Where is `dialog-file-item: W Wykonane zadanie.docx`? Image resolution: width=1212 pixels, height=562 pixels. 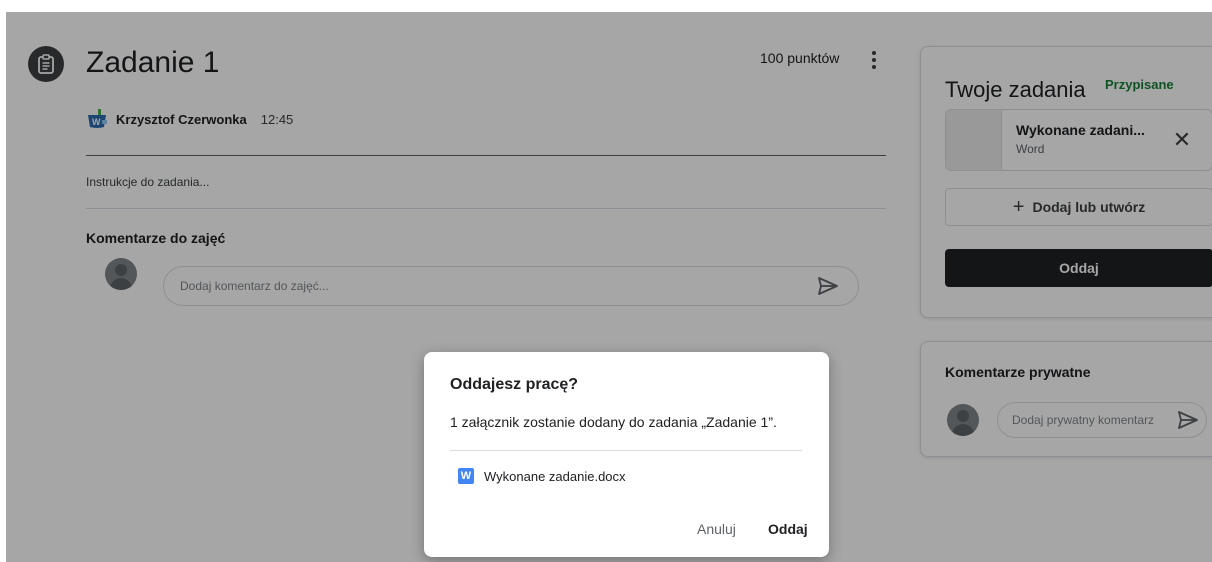 dialog-file-item: W Wykonane zadanie.docx is located at coordinates (542, 476).